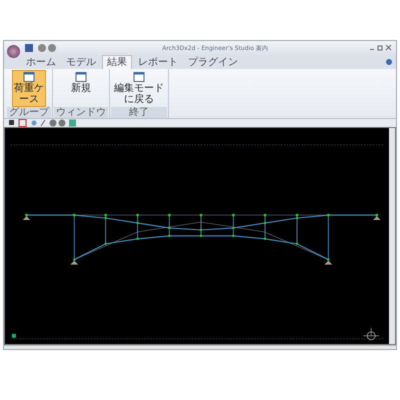 The height and width of the screenshot is (400, 400). Describe the element at coordinates (41, 62) in the screenshot. I see `ribbon-tab: ホーム` at that location.